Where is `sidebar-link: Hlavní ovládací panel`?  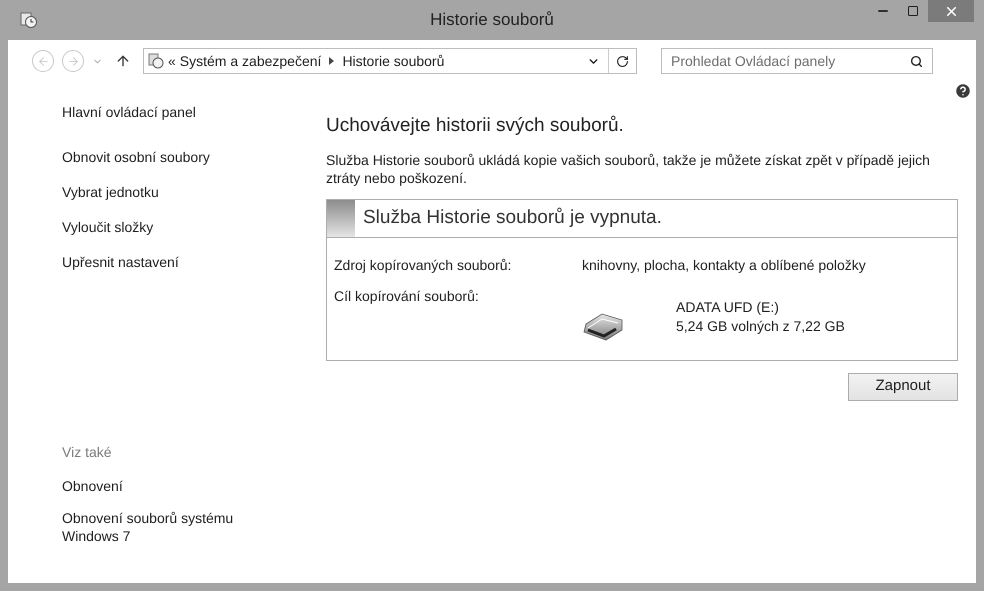 sidebar-link: Hlavní ovládací panel is located at coordinates (194, 112).